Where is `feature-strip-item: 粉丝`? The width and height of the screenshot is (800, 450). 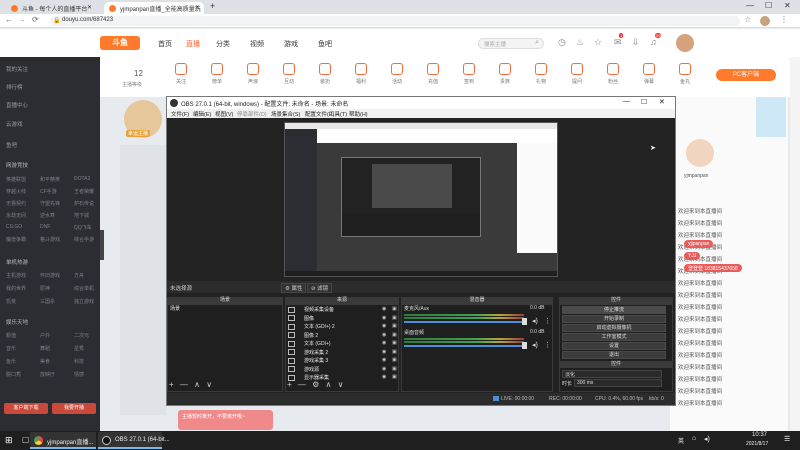 feature-strip-item: 粉丝 is located at coordinates (613, 74).